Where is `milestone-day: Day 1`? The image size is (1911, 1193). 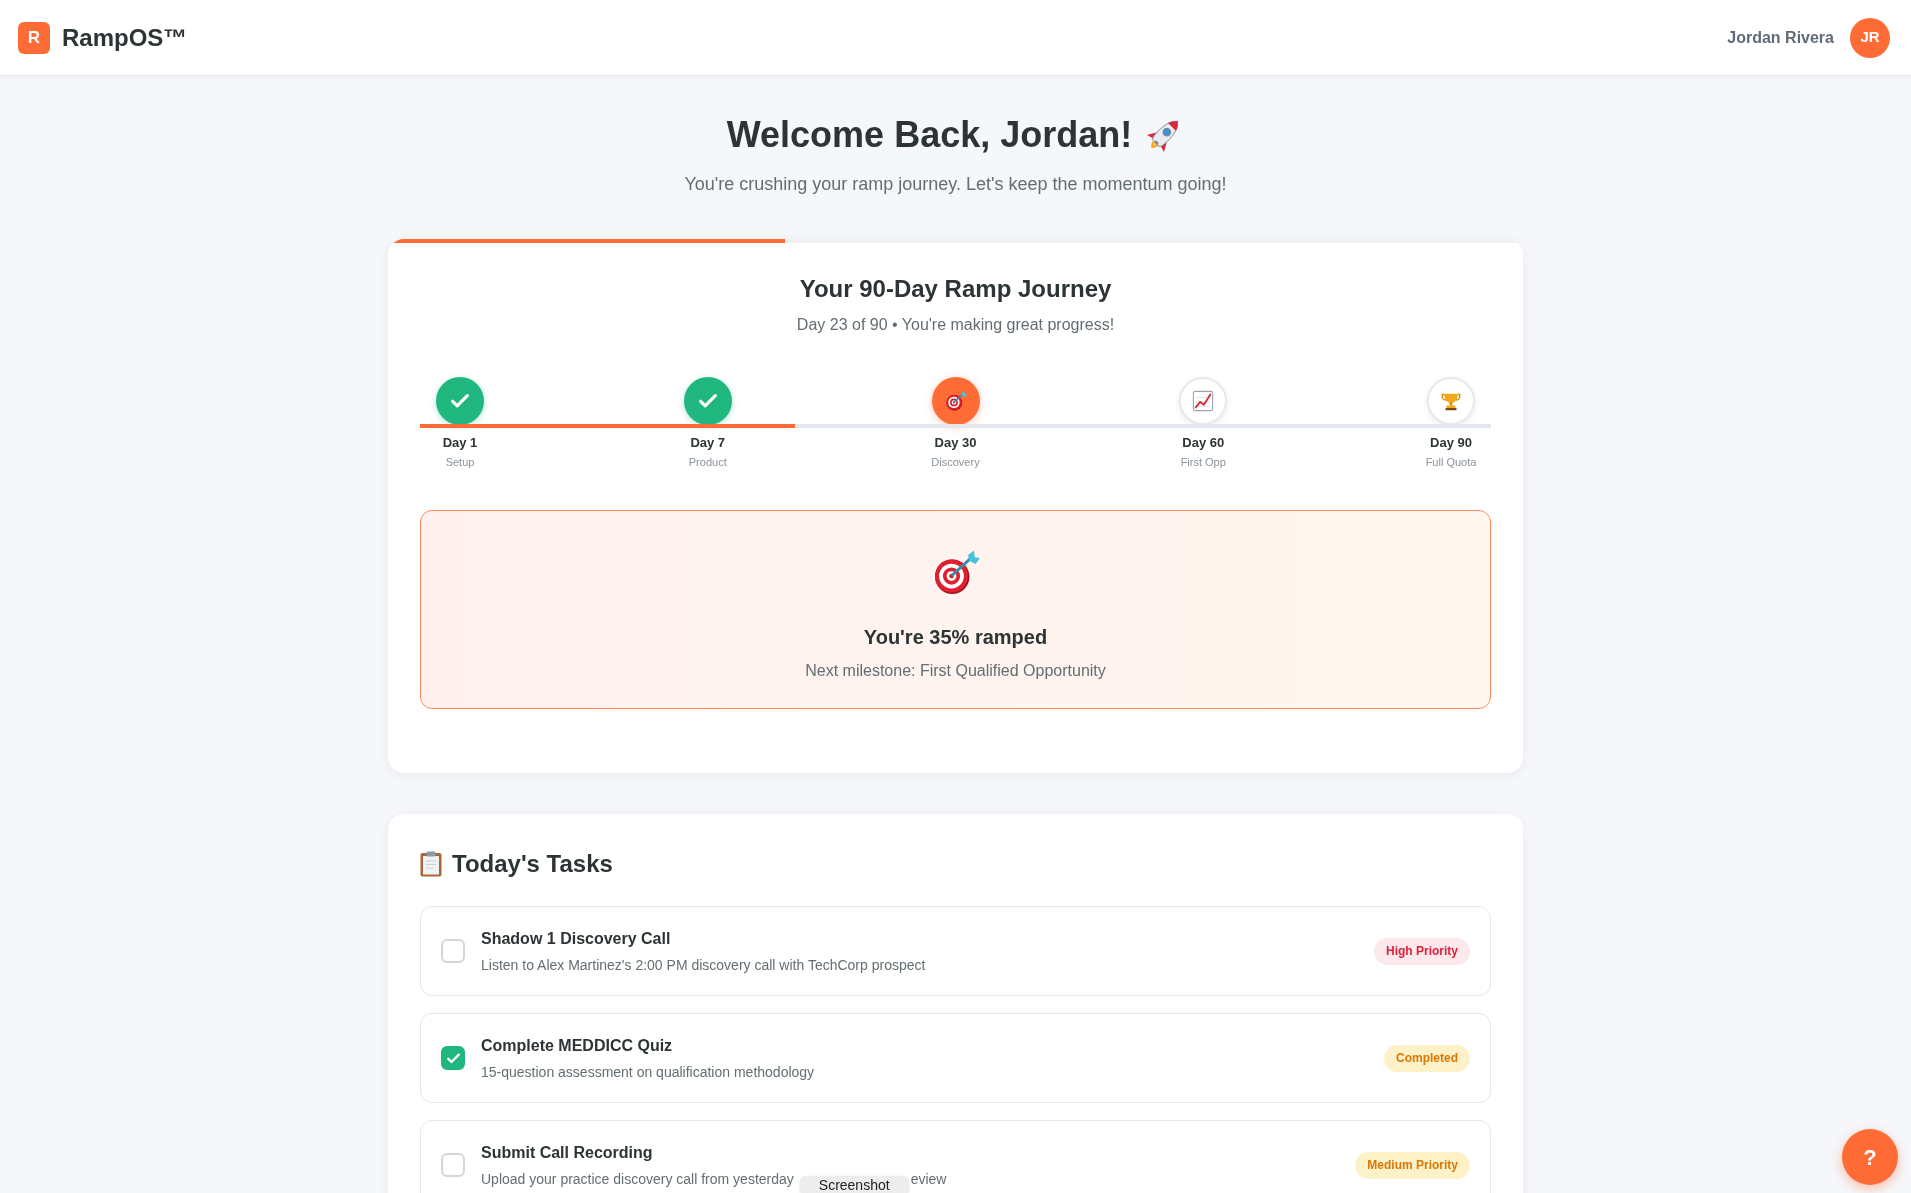 milestone-day: Day 1 is located at coordinates (460, 443).